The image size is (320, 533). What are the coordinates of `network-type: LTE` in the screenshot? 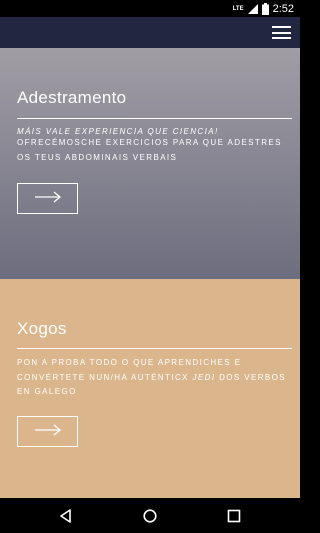 It's located at (238, 8).